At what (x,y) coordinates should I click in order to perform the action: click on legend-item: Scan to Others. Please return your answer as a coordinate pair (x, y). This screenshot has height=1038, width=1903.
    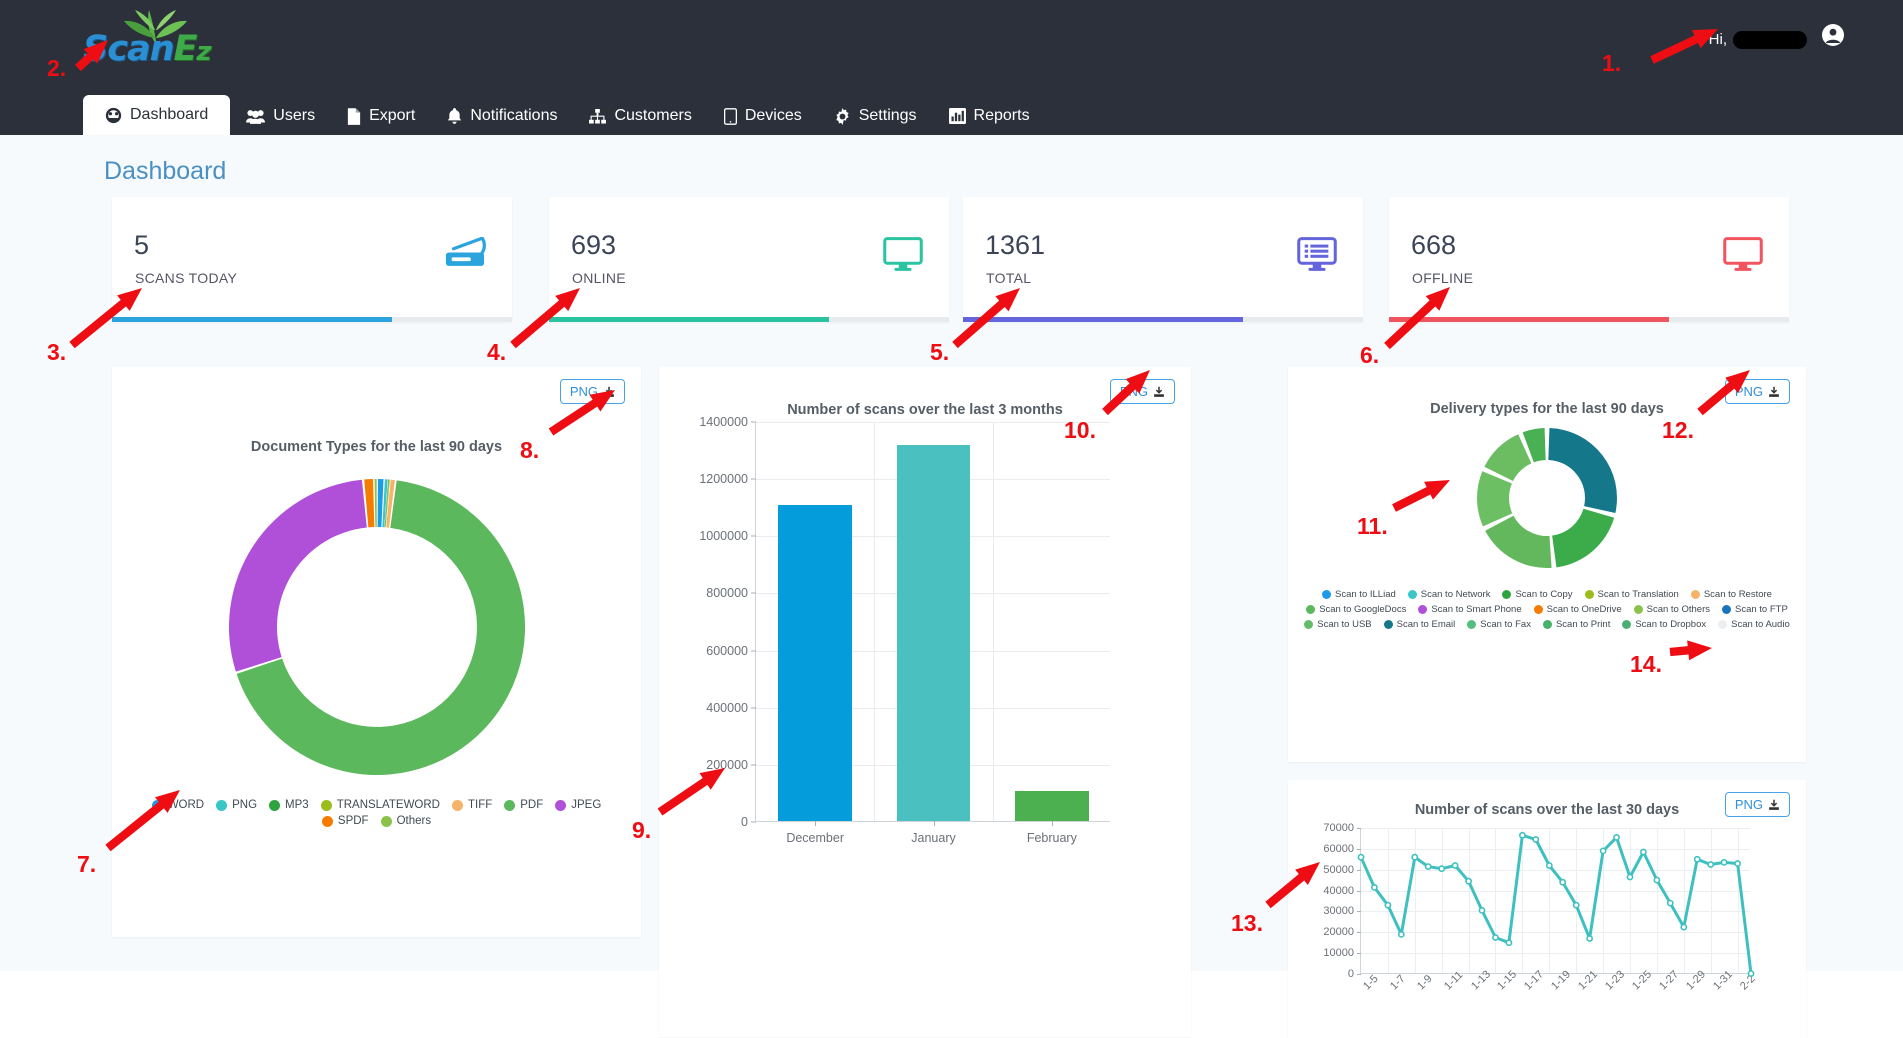
    Looking at the image, I should click on (1671, 609).